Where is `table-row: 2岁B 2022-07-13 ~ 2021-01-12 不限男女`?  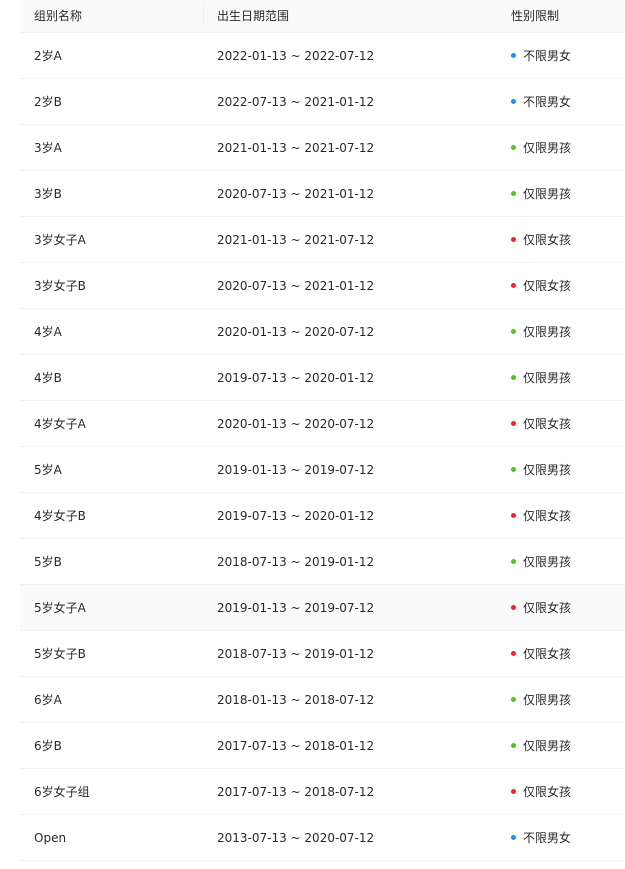
table-row: 2岁B 2022-07-13 ~ 2021-01-12 不限男女 is located at coordinates (322, 102).